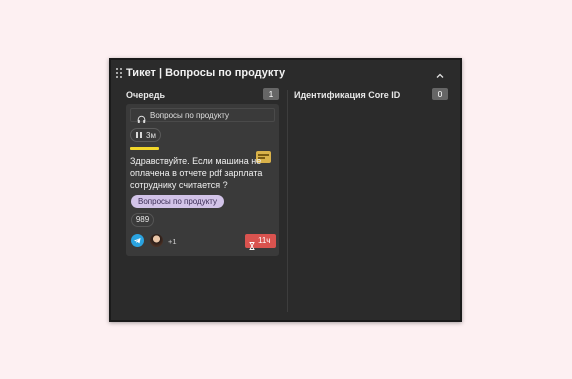  What do you see at coordinates (145, 95) in the screenshot?
I see `column-title: Очередь` at bounding box center [145, 95].